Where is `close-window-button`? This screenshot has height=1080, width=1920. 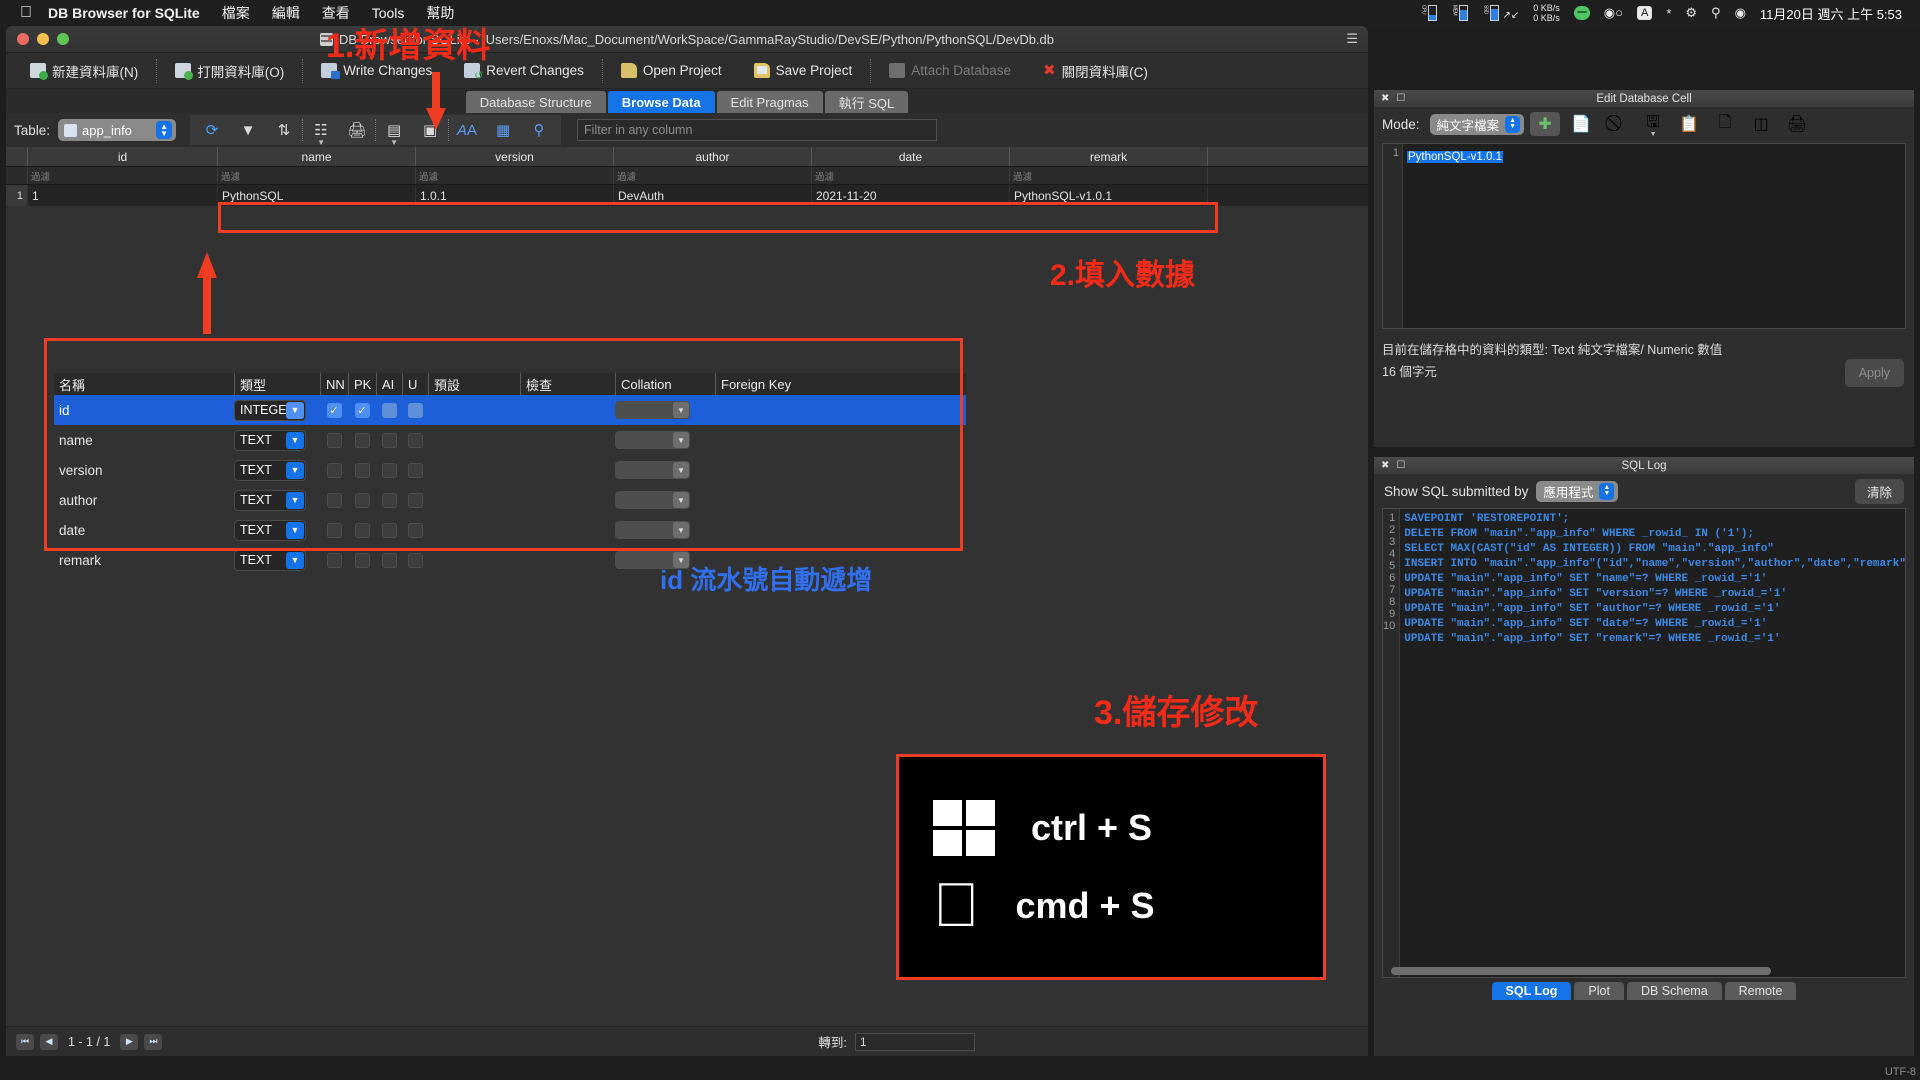
close-window-button is located at coordinates (23, 39).